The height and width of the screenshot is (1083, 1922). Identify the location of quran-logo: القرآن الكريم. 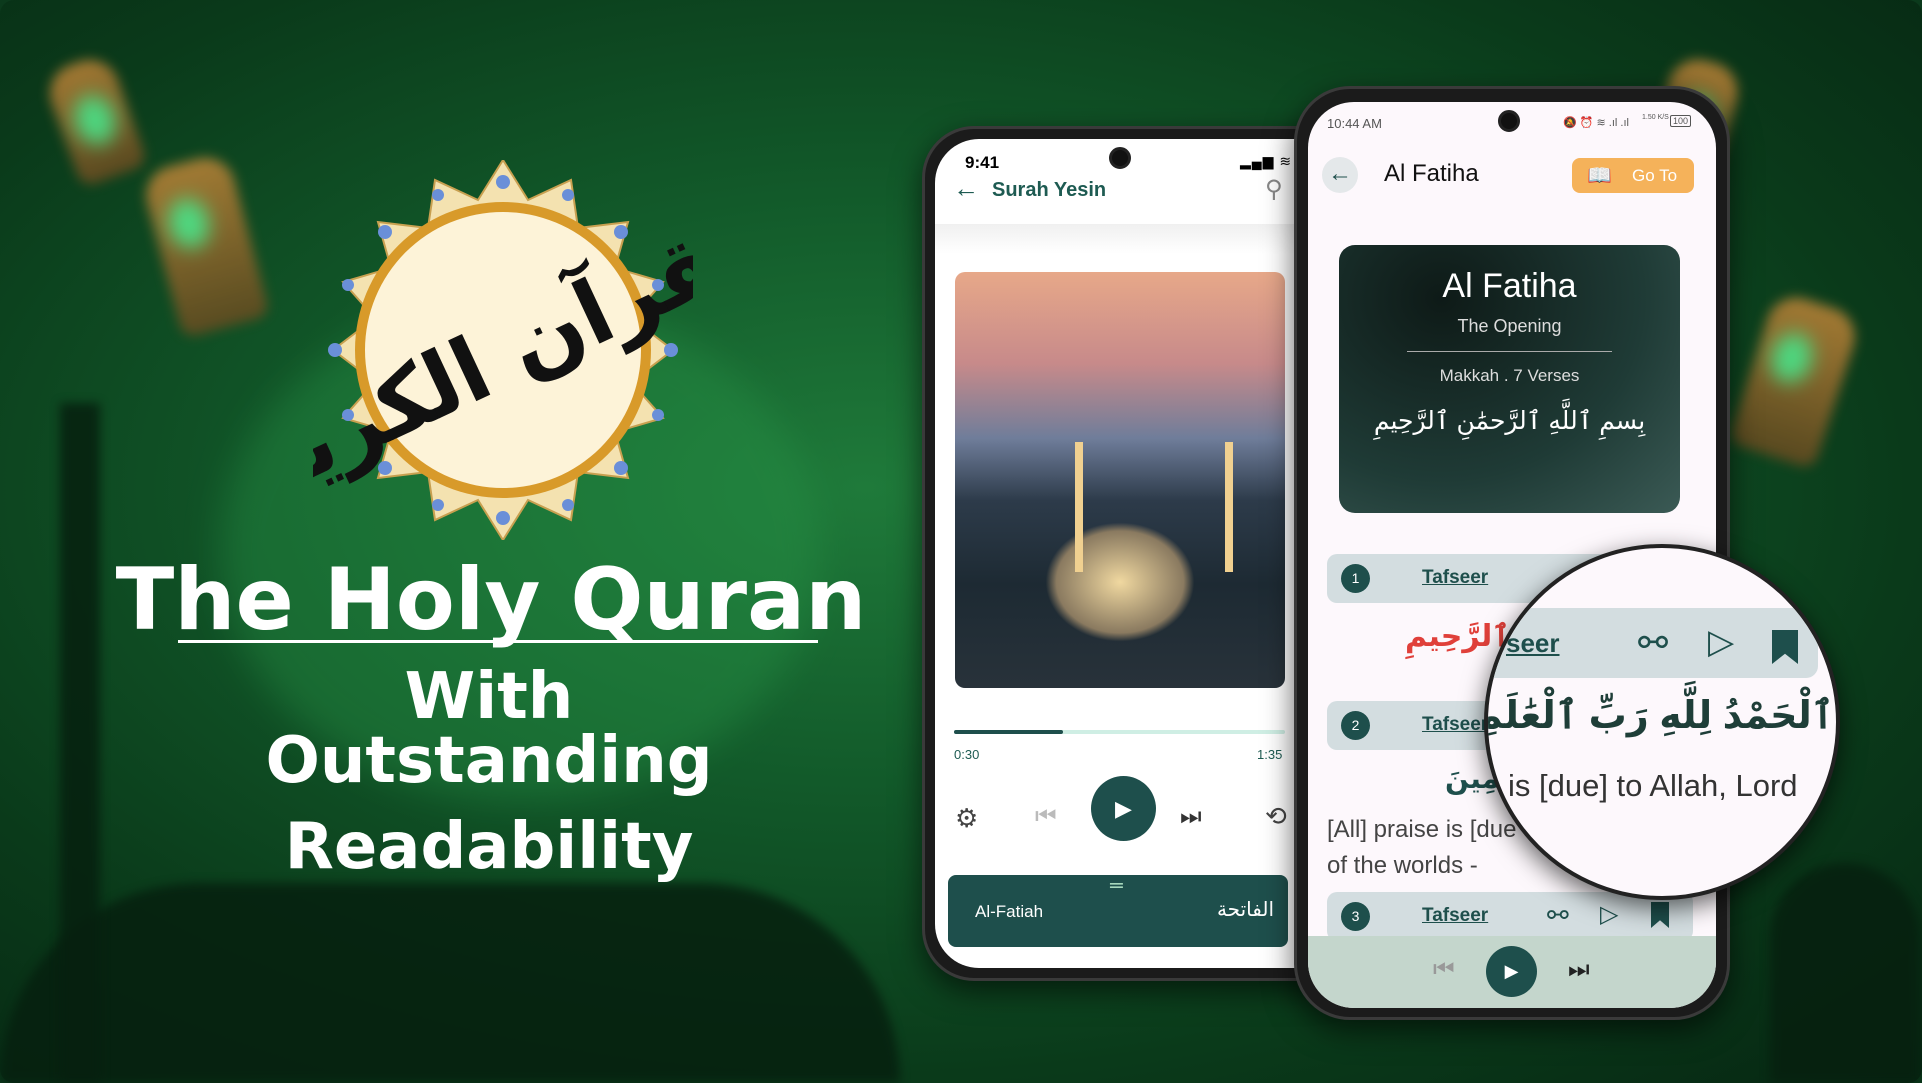
(504, 350).